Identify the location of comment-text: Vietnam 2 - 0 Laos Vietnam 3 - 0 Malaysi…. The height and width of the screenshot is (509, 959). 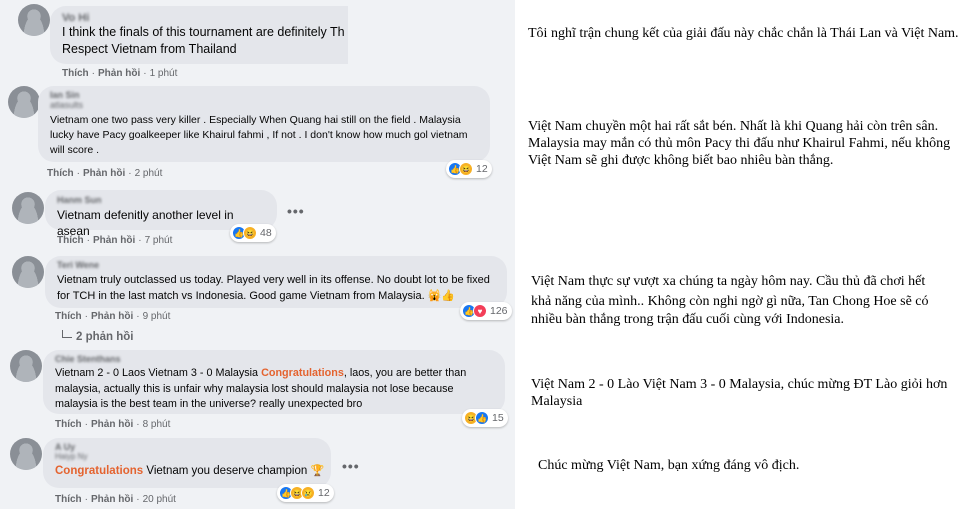
(274, 389).